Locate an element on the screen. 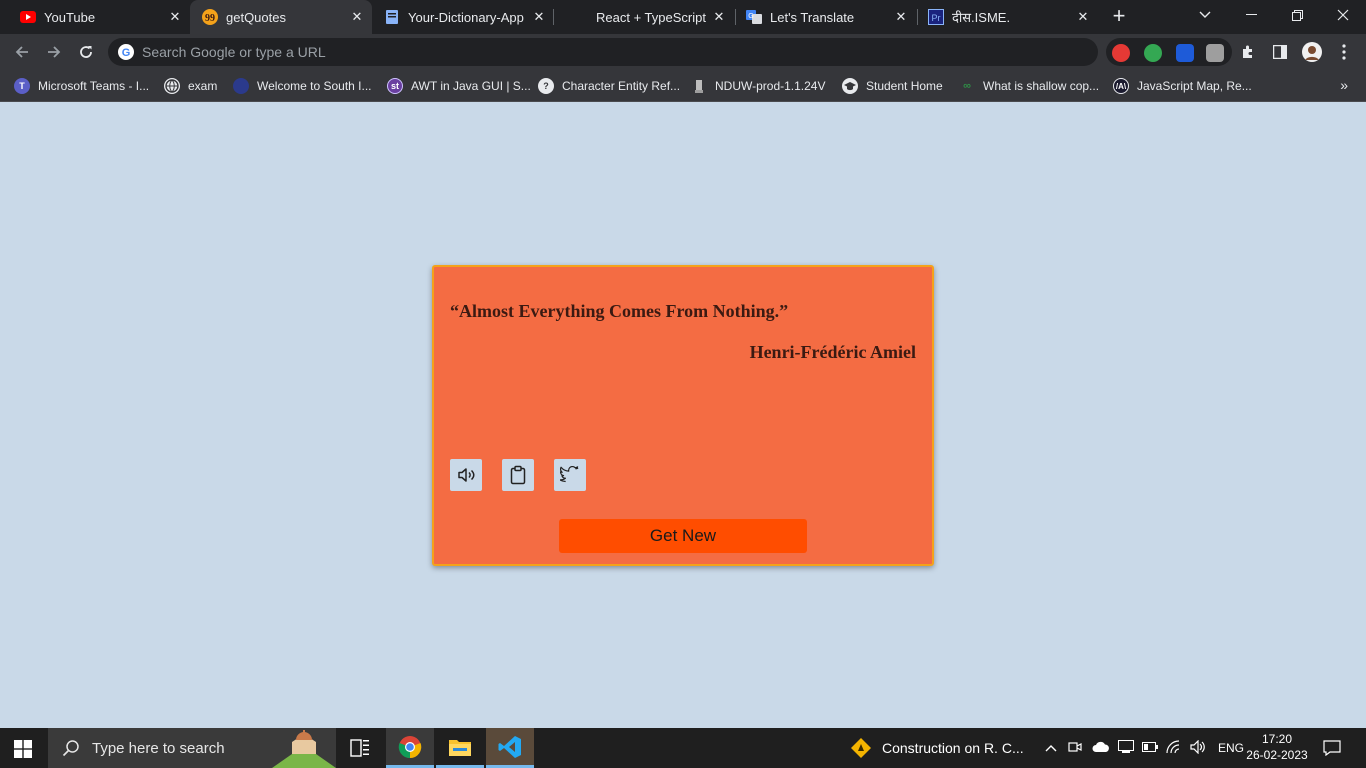  tab-dictionary: Your-Dictionary-App ✕ is located at coordinates (463, 17).